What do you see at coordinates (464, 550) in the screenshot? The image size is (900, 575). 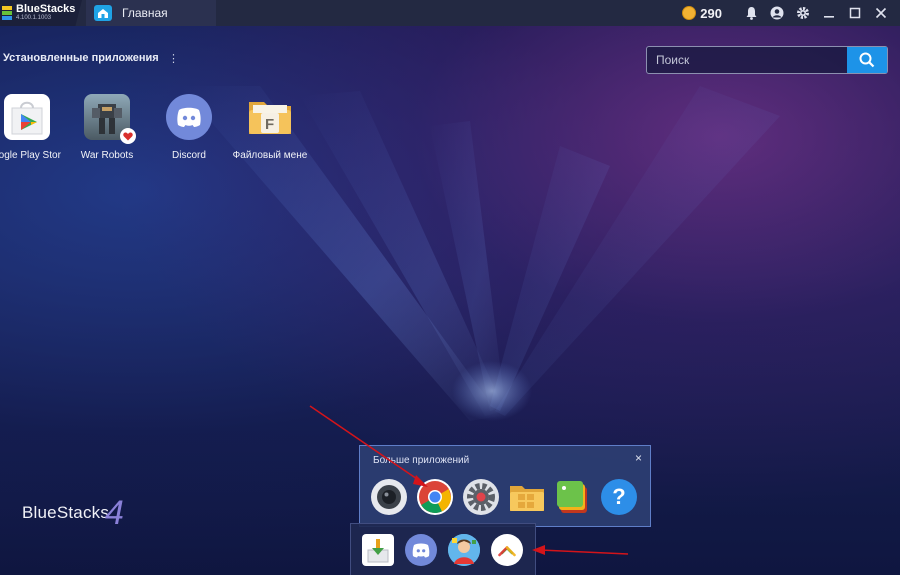 I see `avatar-app-icon` at bounding box center [464, 550].